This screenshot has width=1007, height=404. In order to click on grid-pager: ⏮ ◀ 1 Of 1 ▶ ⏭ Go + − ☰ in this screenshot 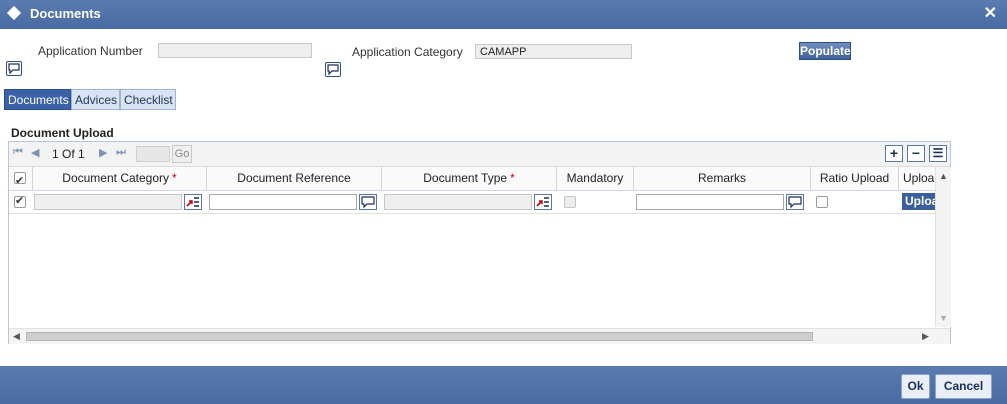, I will do `click(479, 154)`.